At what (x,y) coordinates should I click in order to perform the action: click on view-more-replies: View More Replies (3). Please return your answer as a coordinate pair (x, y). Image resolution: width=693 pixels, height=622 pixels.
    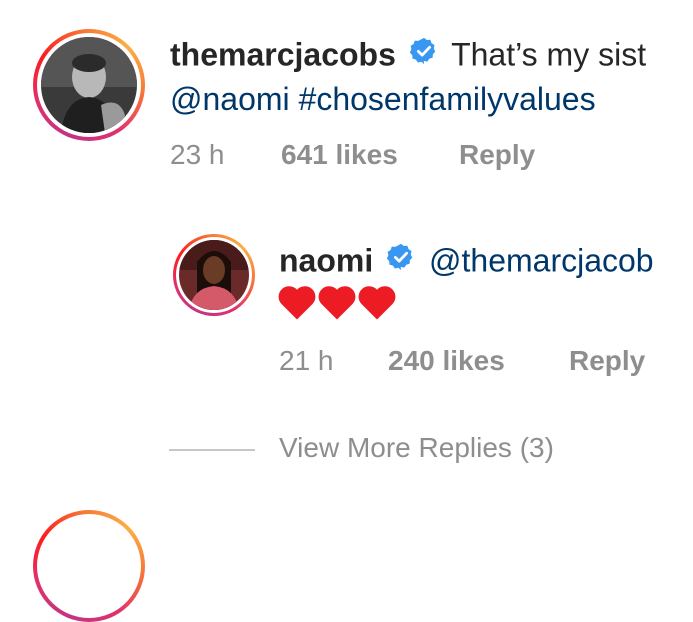
    Looking at the image, I should click on (416, 448).